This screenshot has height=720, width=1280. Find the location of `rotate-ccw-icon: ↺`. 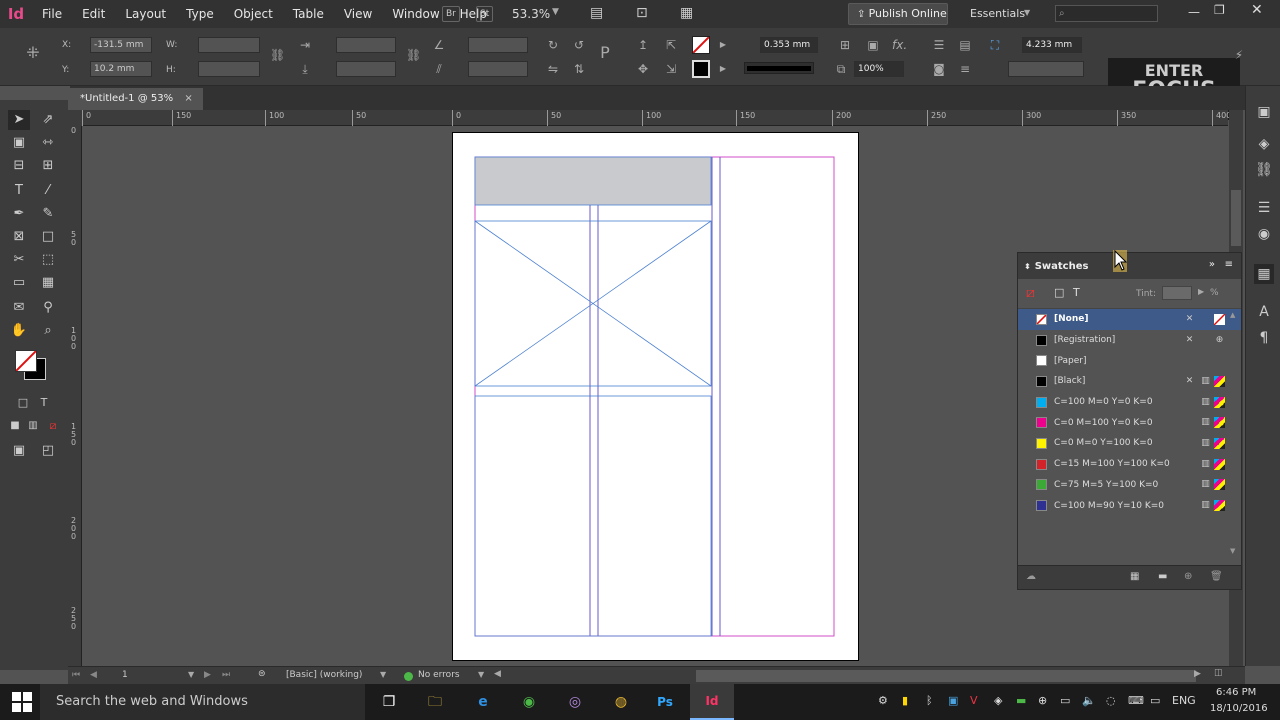

rotate-ccw-icon: ↺ is located at coordinates (579, 45).